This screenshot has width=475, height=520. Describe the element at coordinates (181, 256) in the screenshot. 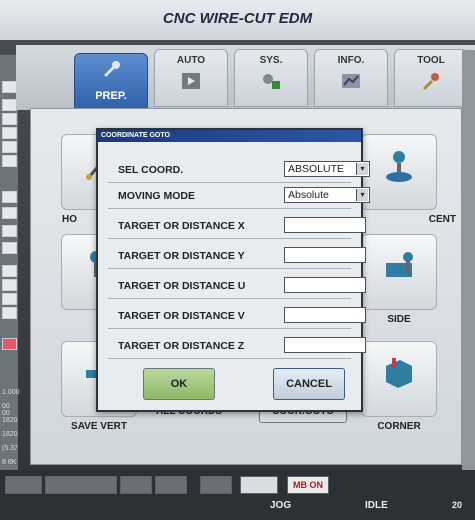

I see `target-y-label: TARGET OR DISTANCE Y` at that location.